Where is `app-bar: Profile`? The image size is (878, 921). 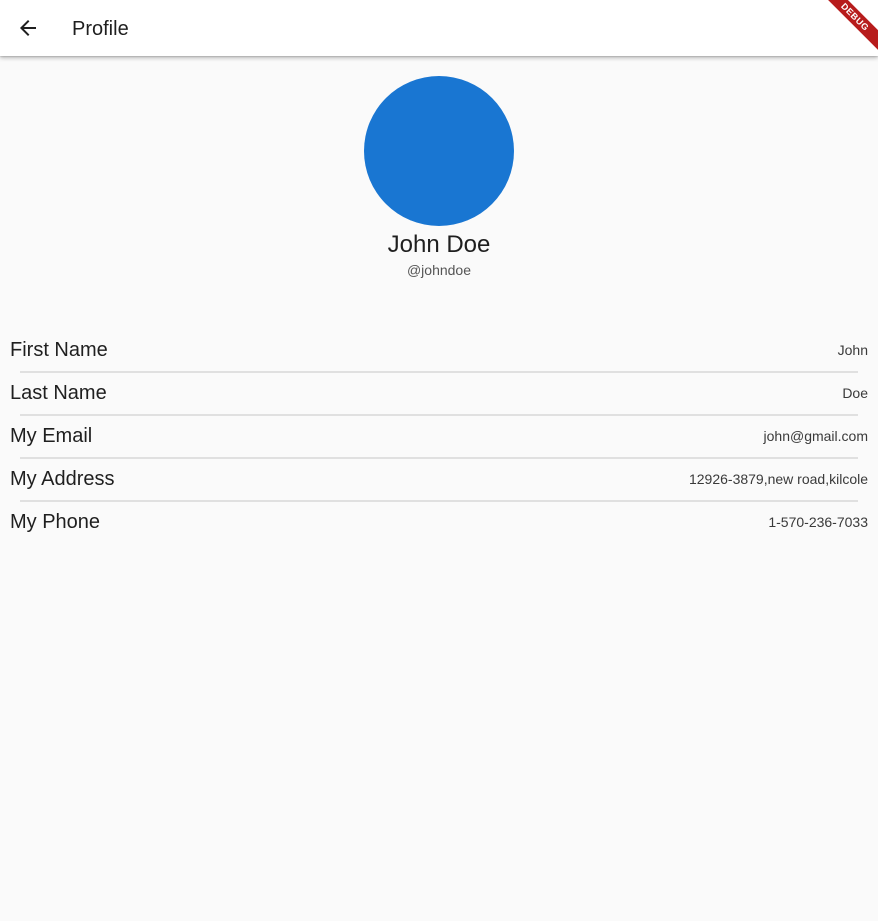
app-bar: Profile is located at coordinates (439, 28).